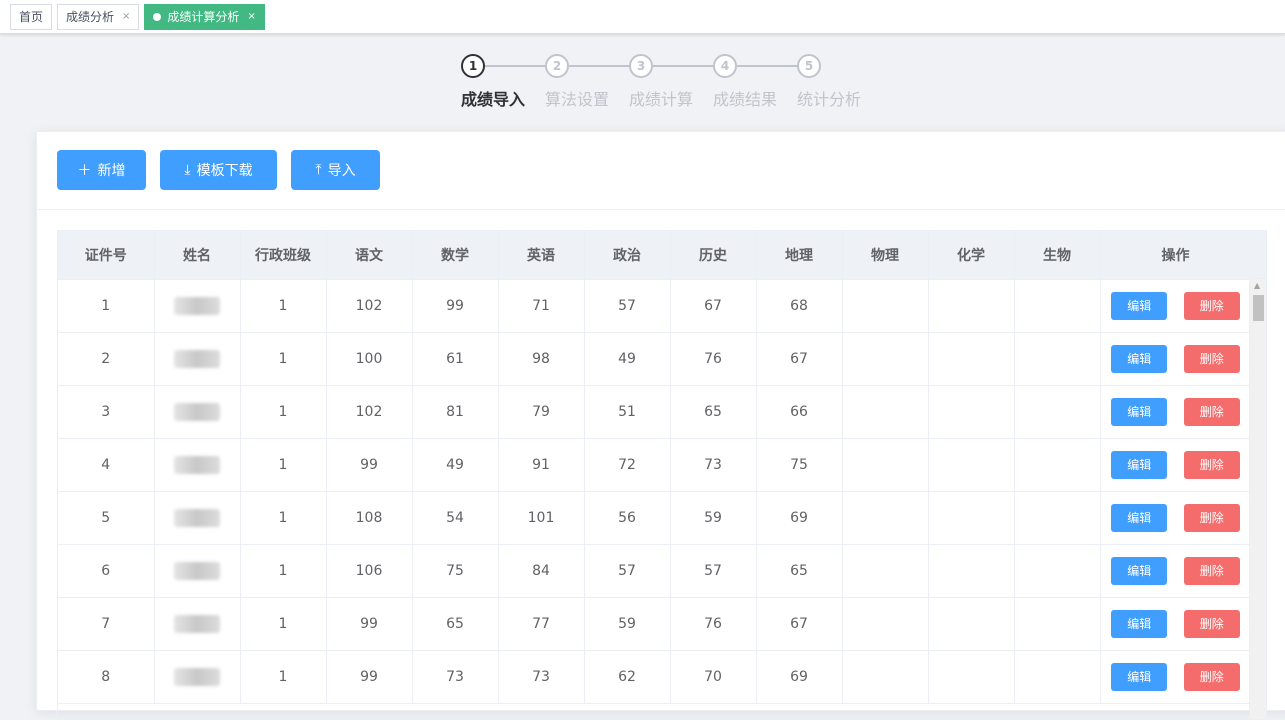  I want to click on tag-label: 成绩计算分析, so click(203, 17).